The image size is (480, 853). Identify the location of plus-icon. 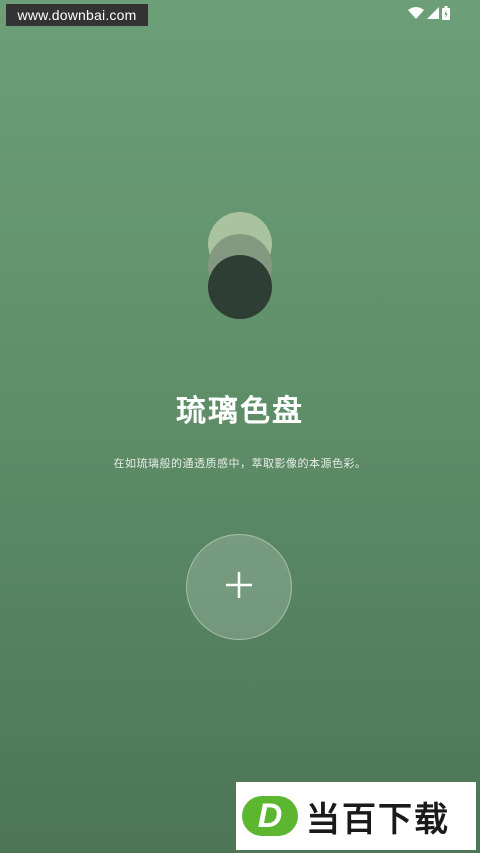
(239, 587).